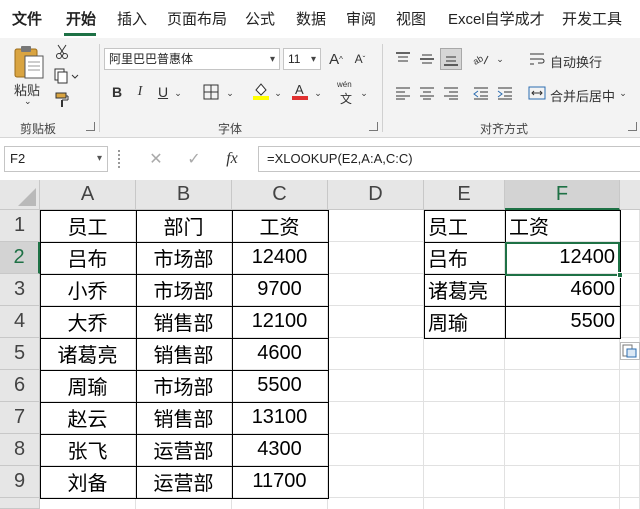 The image size is (640, 509). What do you see at coordinates (300, 91) in the screenshot?
I see `font-color-icon: A` at bounding box center [300, 91].